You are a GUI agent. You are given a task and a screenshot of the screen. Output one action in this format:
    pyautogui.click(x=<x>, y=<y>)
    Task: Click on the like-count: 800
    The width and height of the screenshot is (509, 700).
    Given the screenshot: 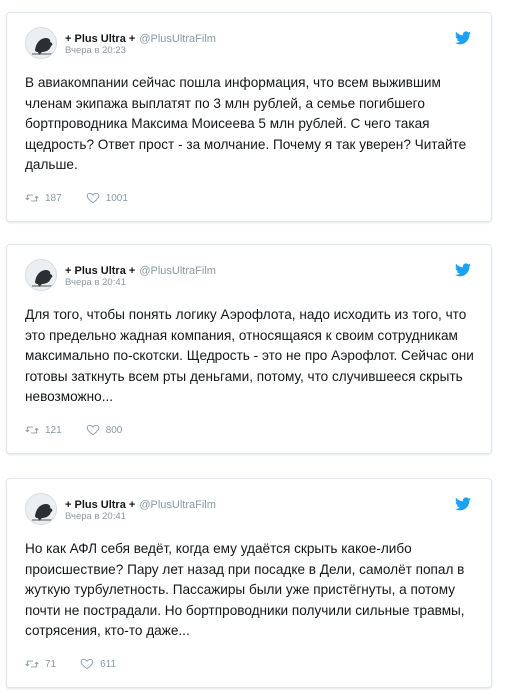 What is the action you would take?
    pyautogui.click(x=114, y=430)
    